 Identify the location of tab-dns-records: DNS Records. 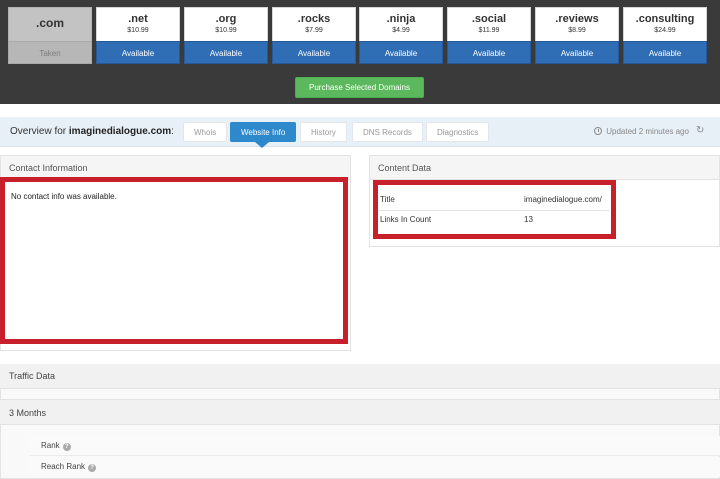
(387, 132).